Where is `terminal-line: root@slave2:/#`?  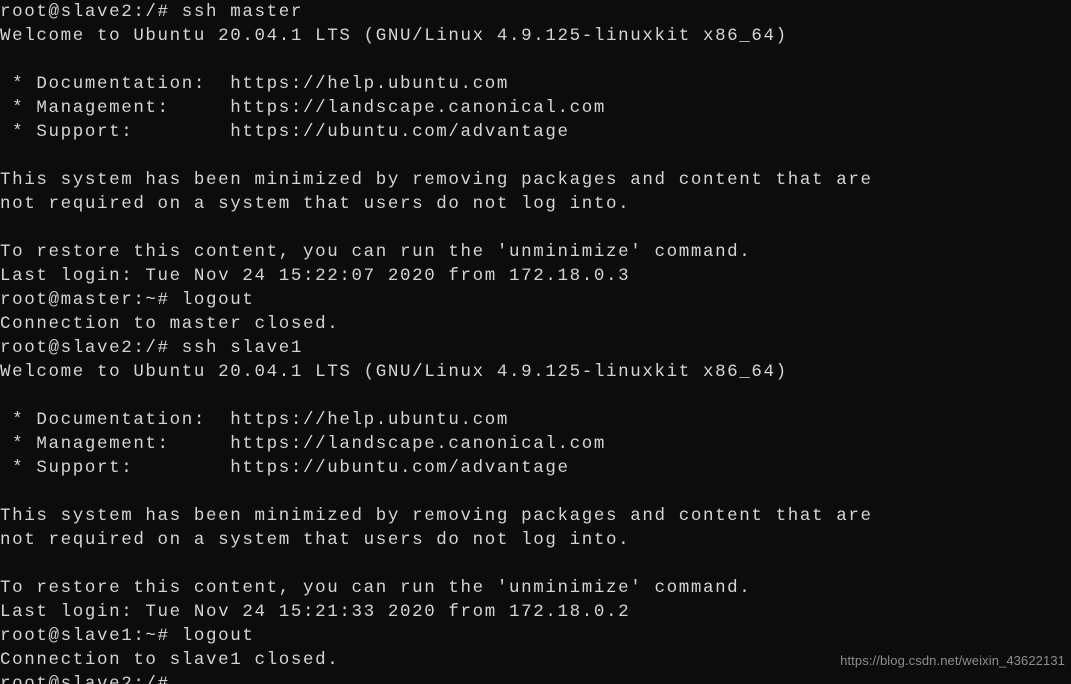
terminal-line: root@slave2:/# is located at coordinates (85, 679).